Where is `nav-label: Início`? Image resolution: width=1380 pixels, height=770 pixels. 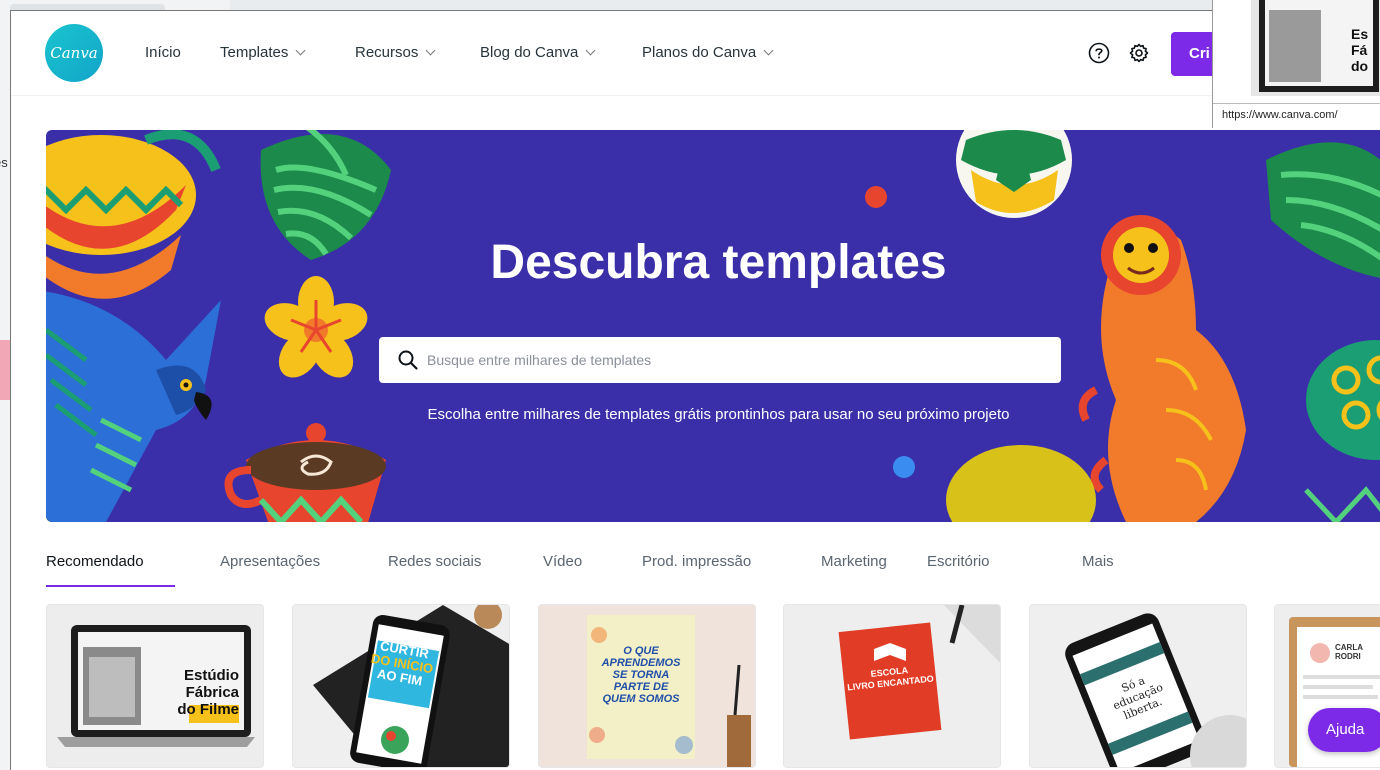 nav-label: Início is located at coordinates (163, 52).